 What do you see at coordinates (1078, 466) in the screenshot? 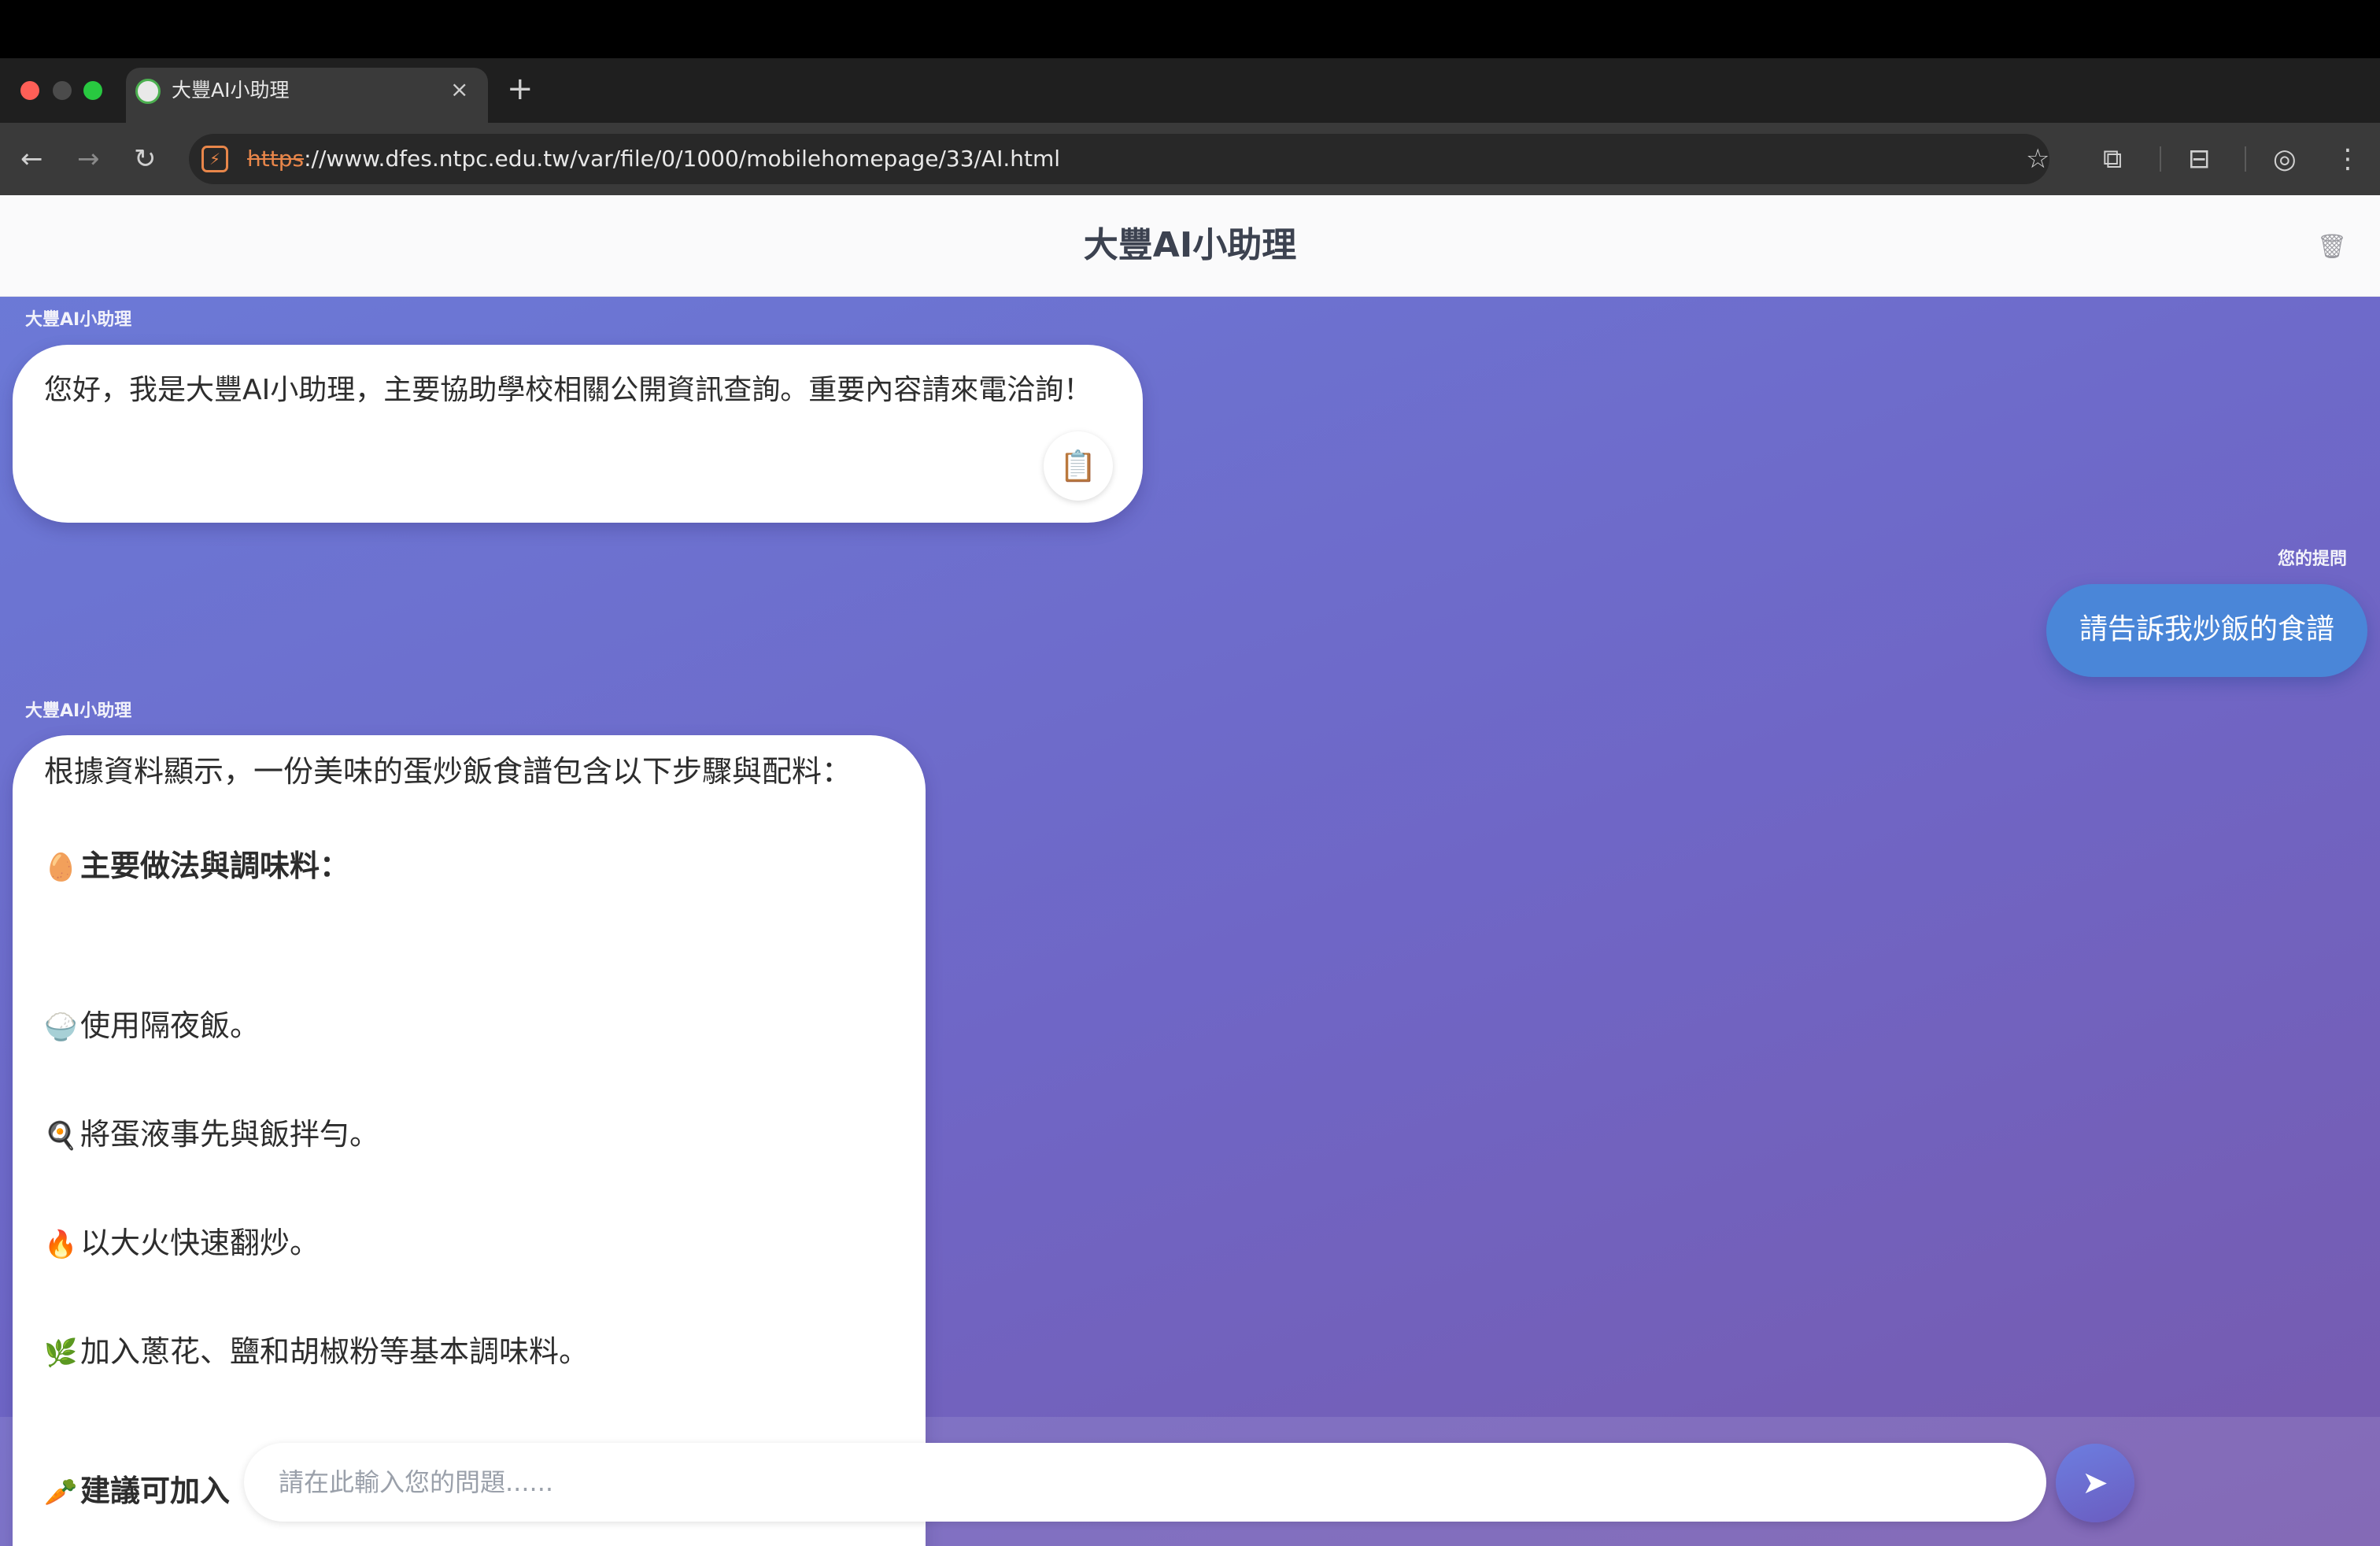
I see `clipboard-copy-icon: 📋` at bounding box center [1078, 466].